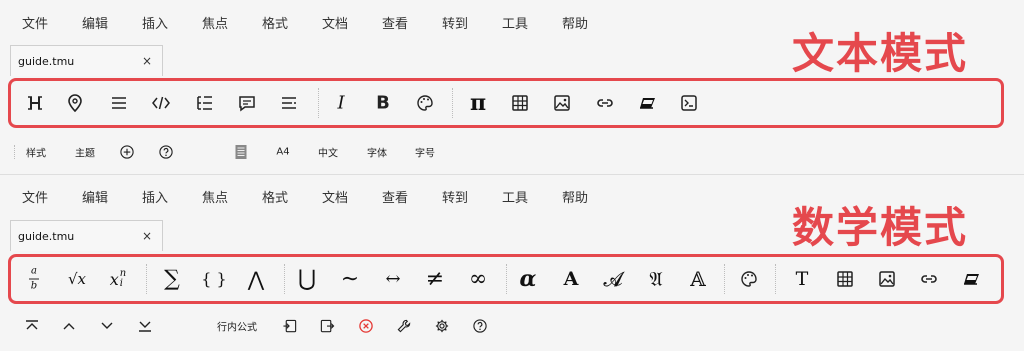  Describe the element at coordinates (77, 279) in the screenshot. I see `sqrt-button: √x` at that location.